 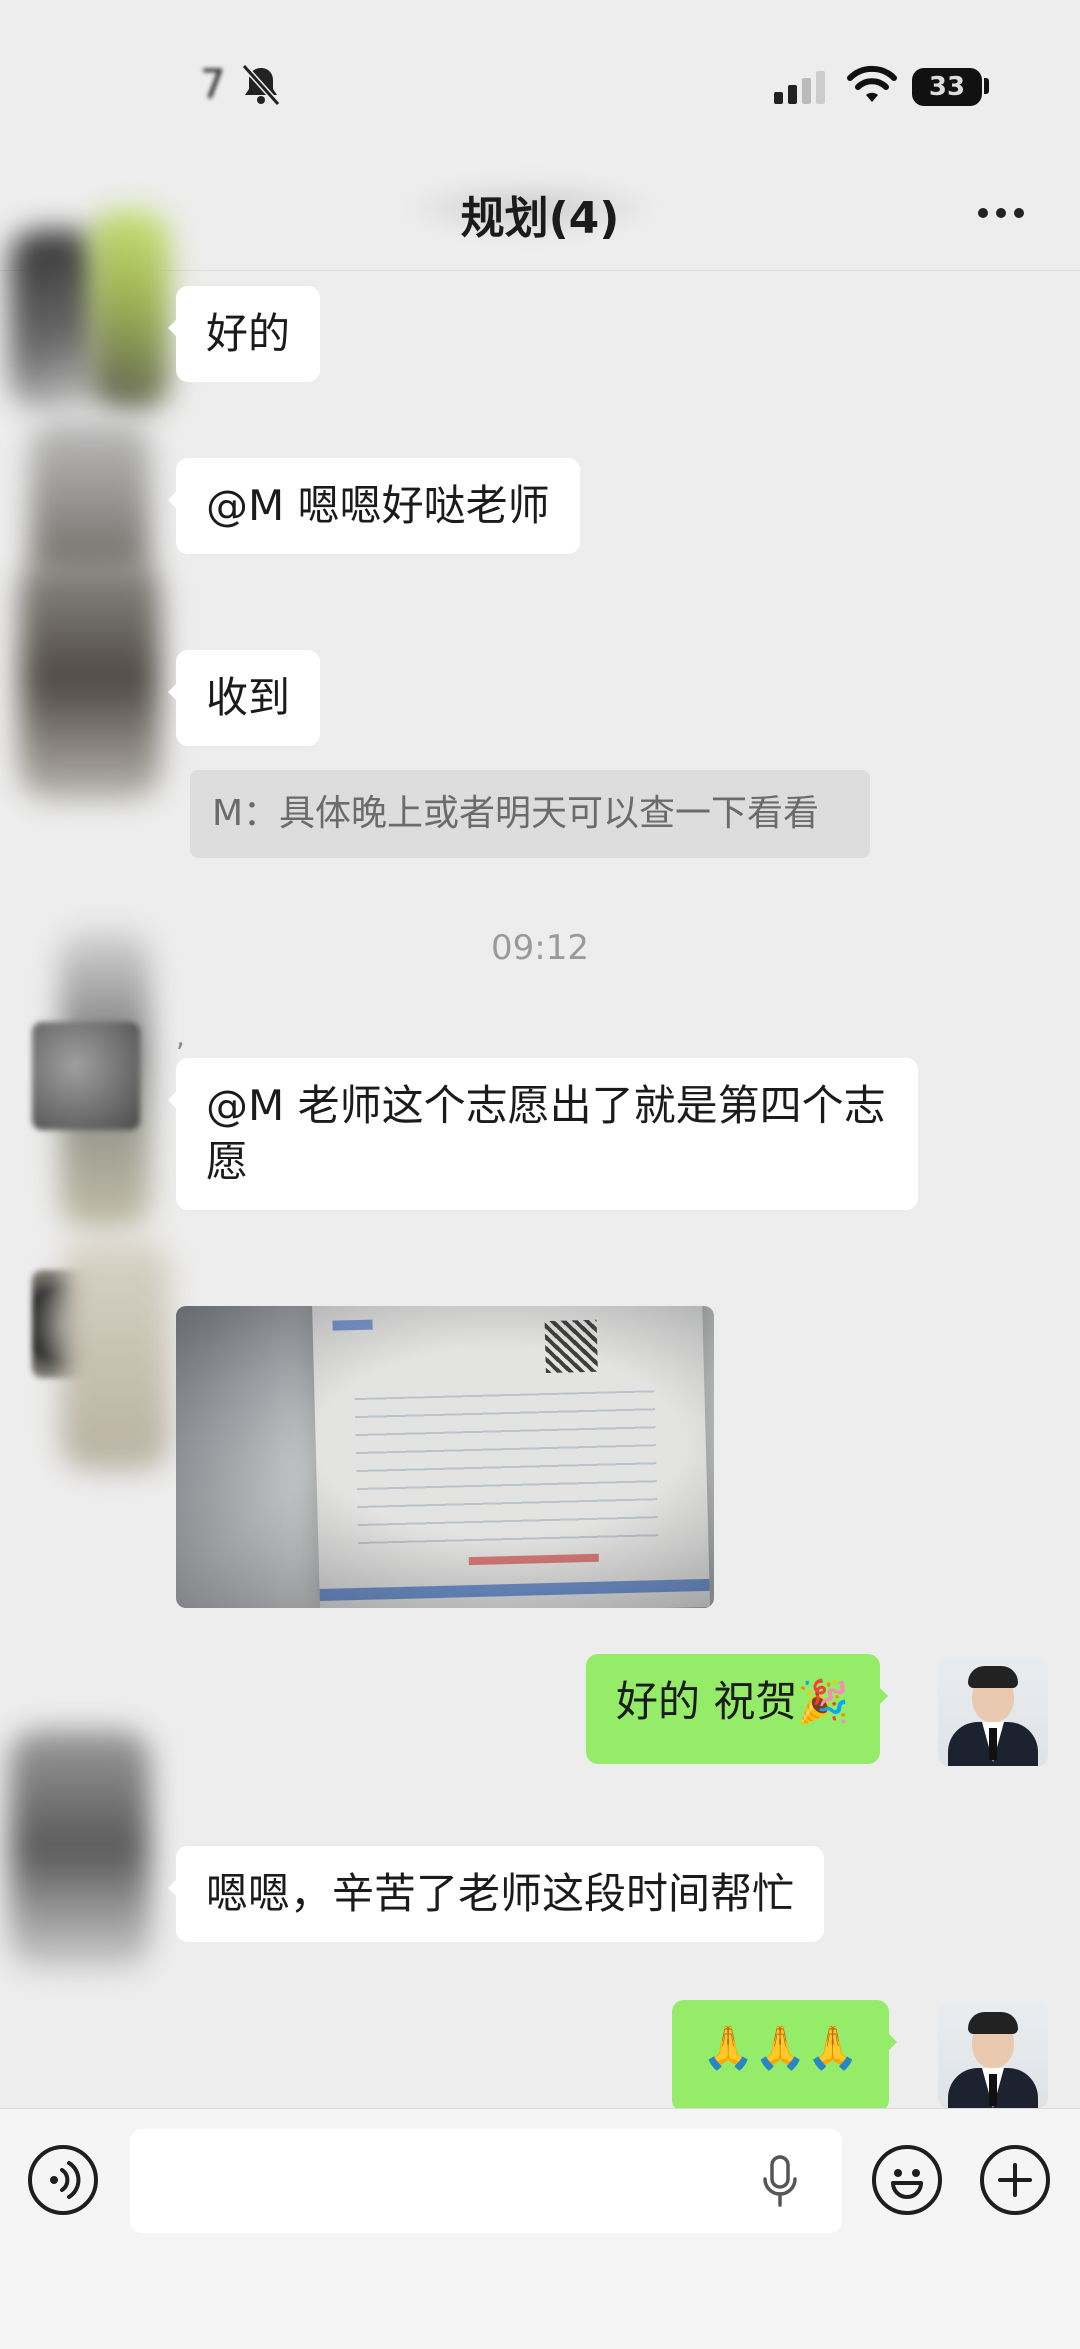 What do you see at coordinates (244, 334) in the screenshot?
I see `message-bubble: 好的` at bounding box center [244, 334].